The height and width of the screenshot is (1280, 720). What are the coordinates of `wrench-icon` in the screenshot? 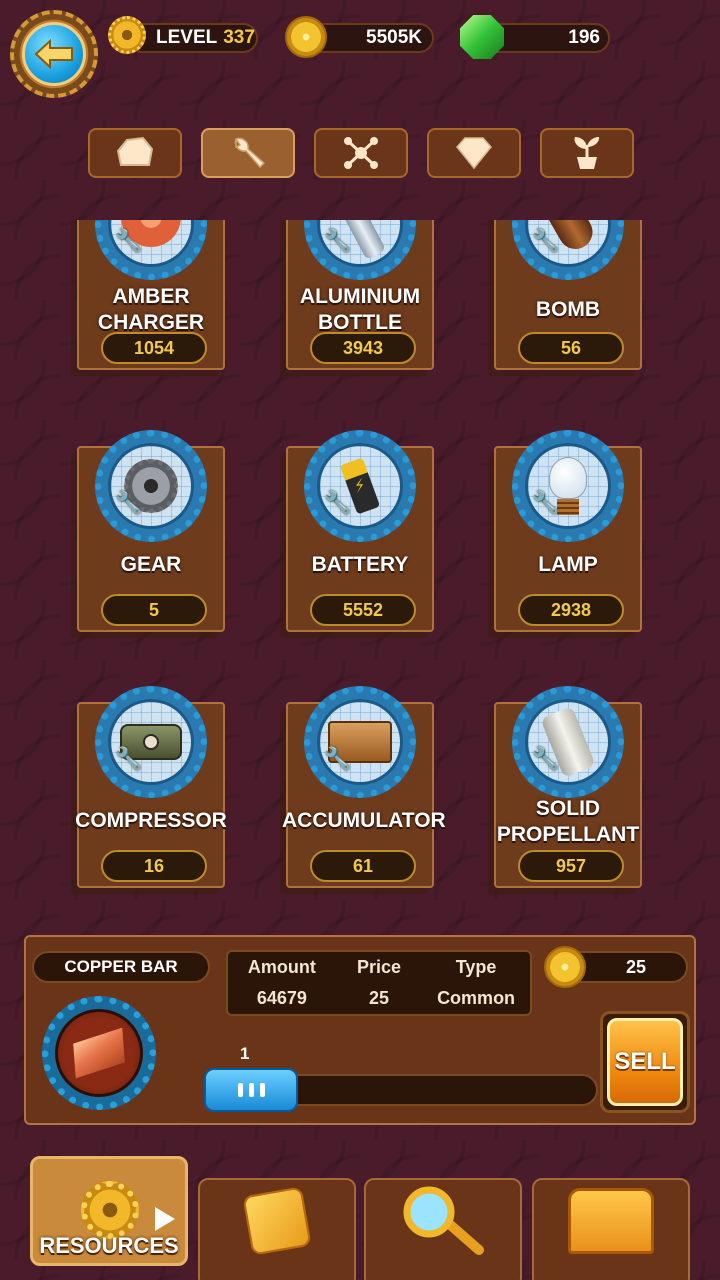 It's located at (250, 153).